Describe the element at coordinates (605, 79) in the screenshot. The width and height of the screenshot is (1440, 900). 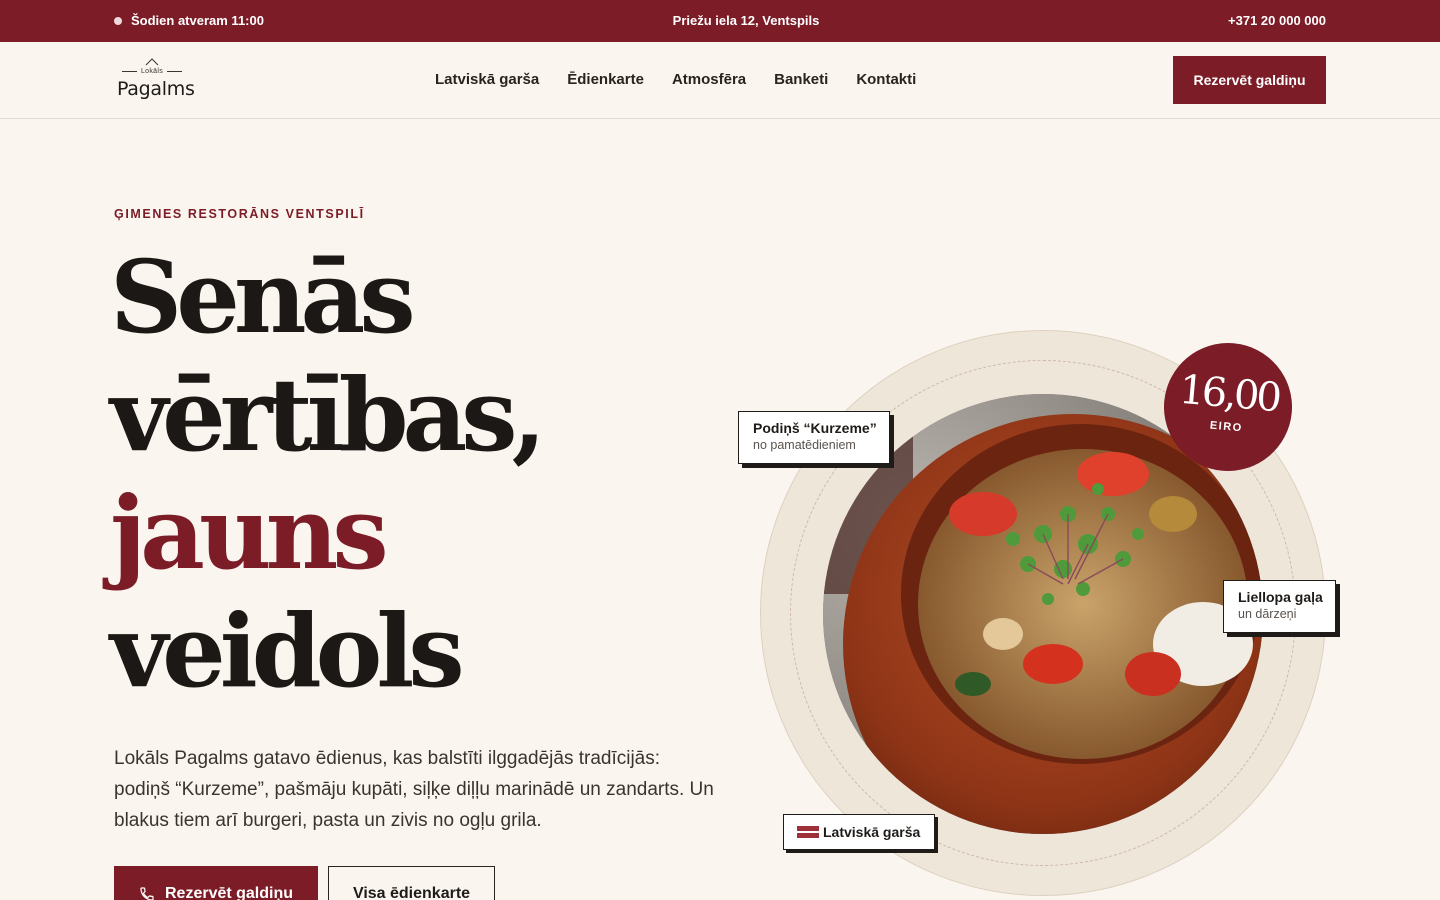
I see `nav-item-edienkarte: Ēdienkarte` at that location.